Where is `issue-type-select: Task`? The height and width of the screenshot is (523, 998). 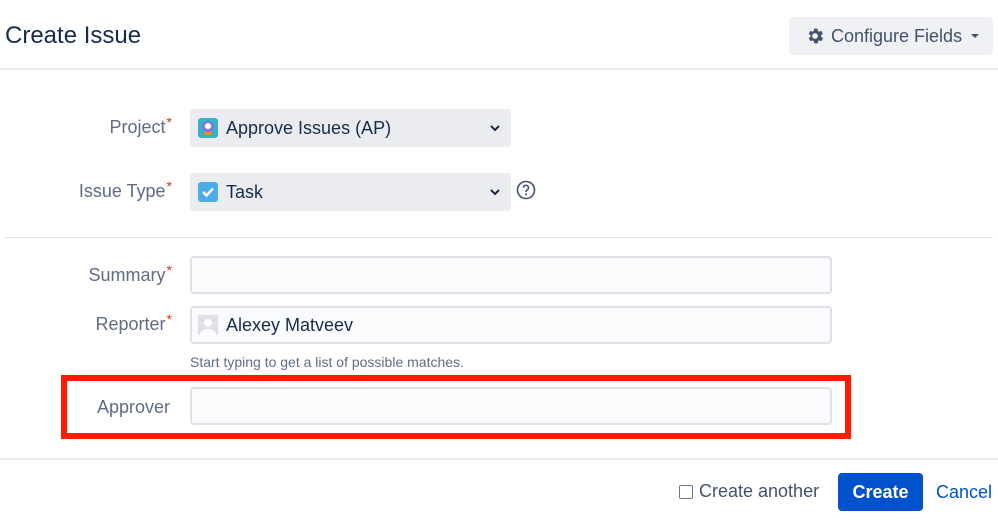
issue-type-select: Task is located at coordinates (350, 192).